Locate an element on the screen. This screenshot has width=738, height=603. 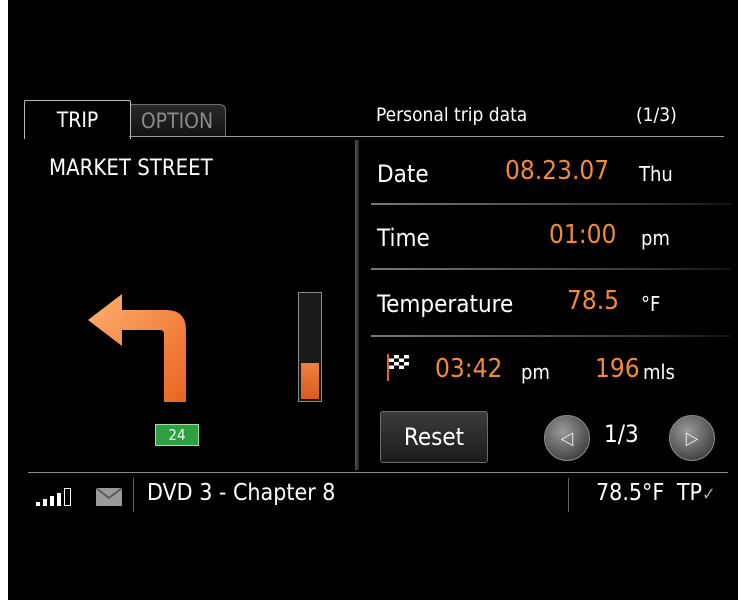
panel-divider is located at coordinates (357, 305).